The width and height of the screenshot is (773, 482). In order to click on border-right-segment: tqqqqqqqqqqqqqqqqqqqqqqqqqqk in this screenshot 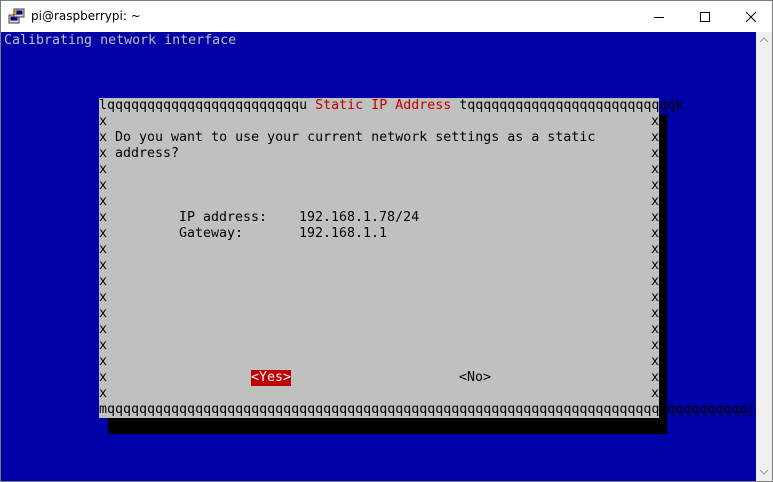, I will do `click(571, 105)`.